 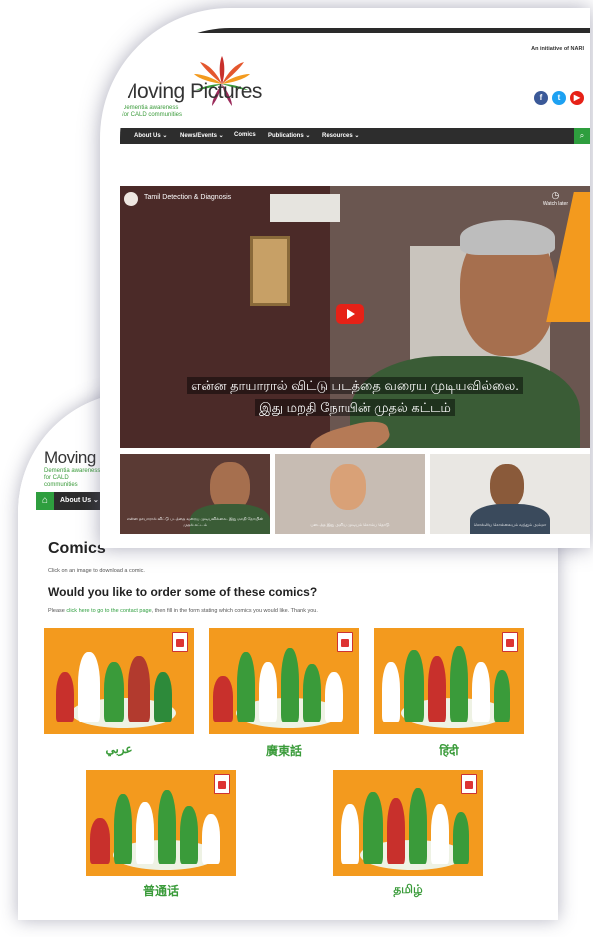 I want to click on nav-item-publications: Publications ⌄, so click(x=289, y=135).